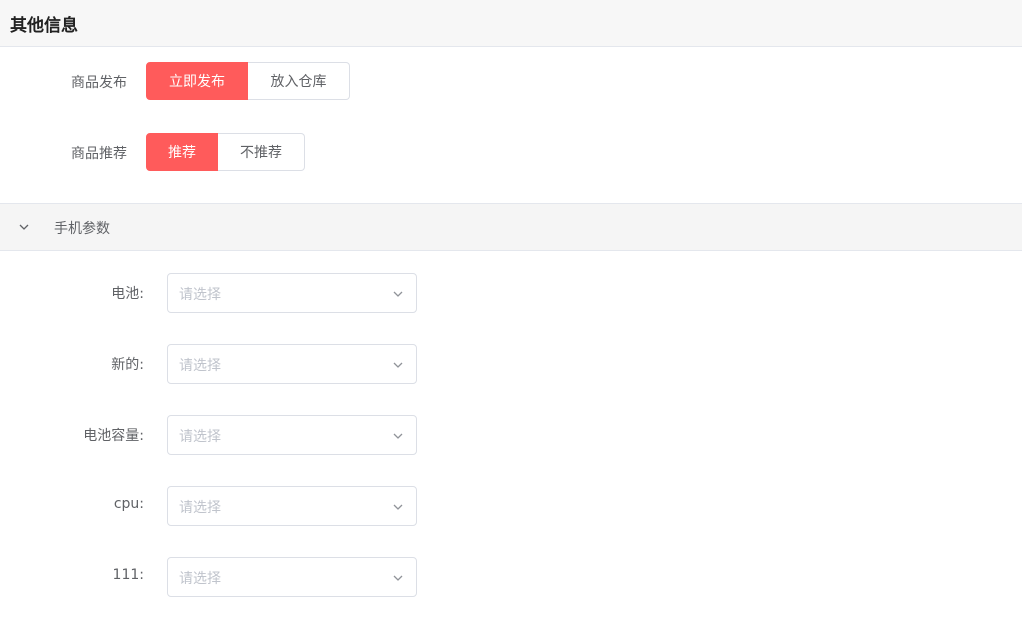 The width and height of the screenshot is (1022, 642). Describe the element at coordinates (292, 293) in the screenshot. I see `battery-select: 请选择` at that location.